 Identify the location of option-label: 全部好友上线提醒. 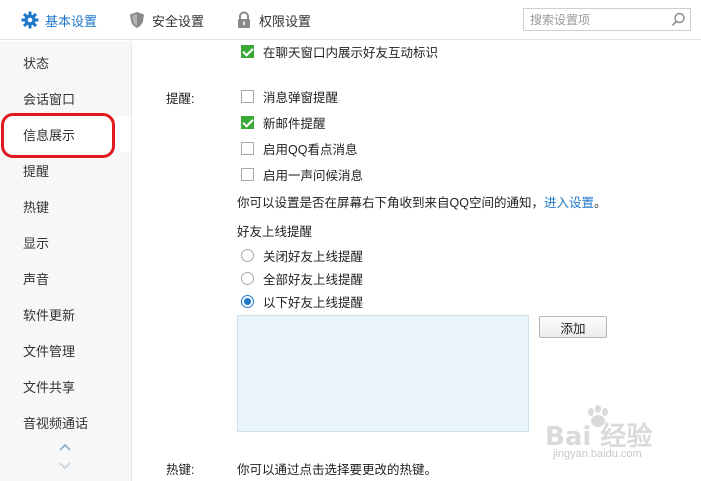
(313, 279).